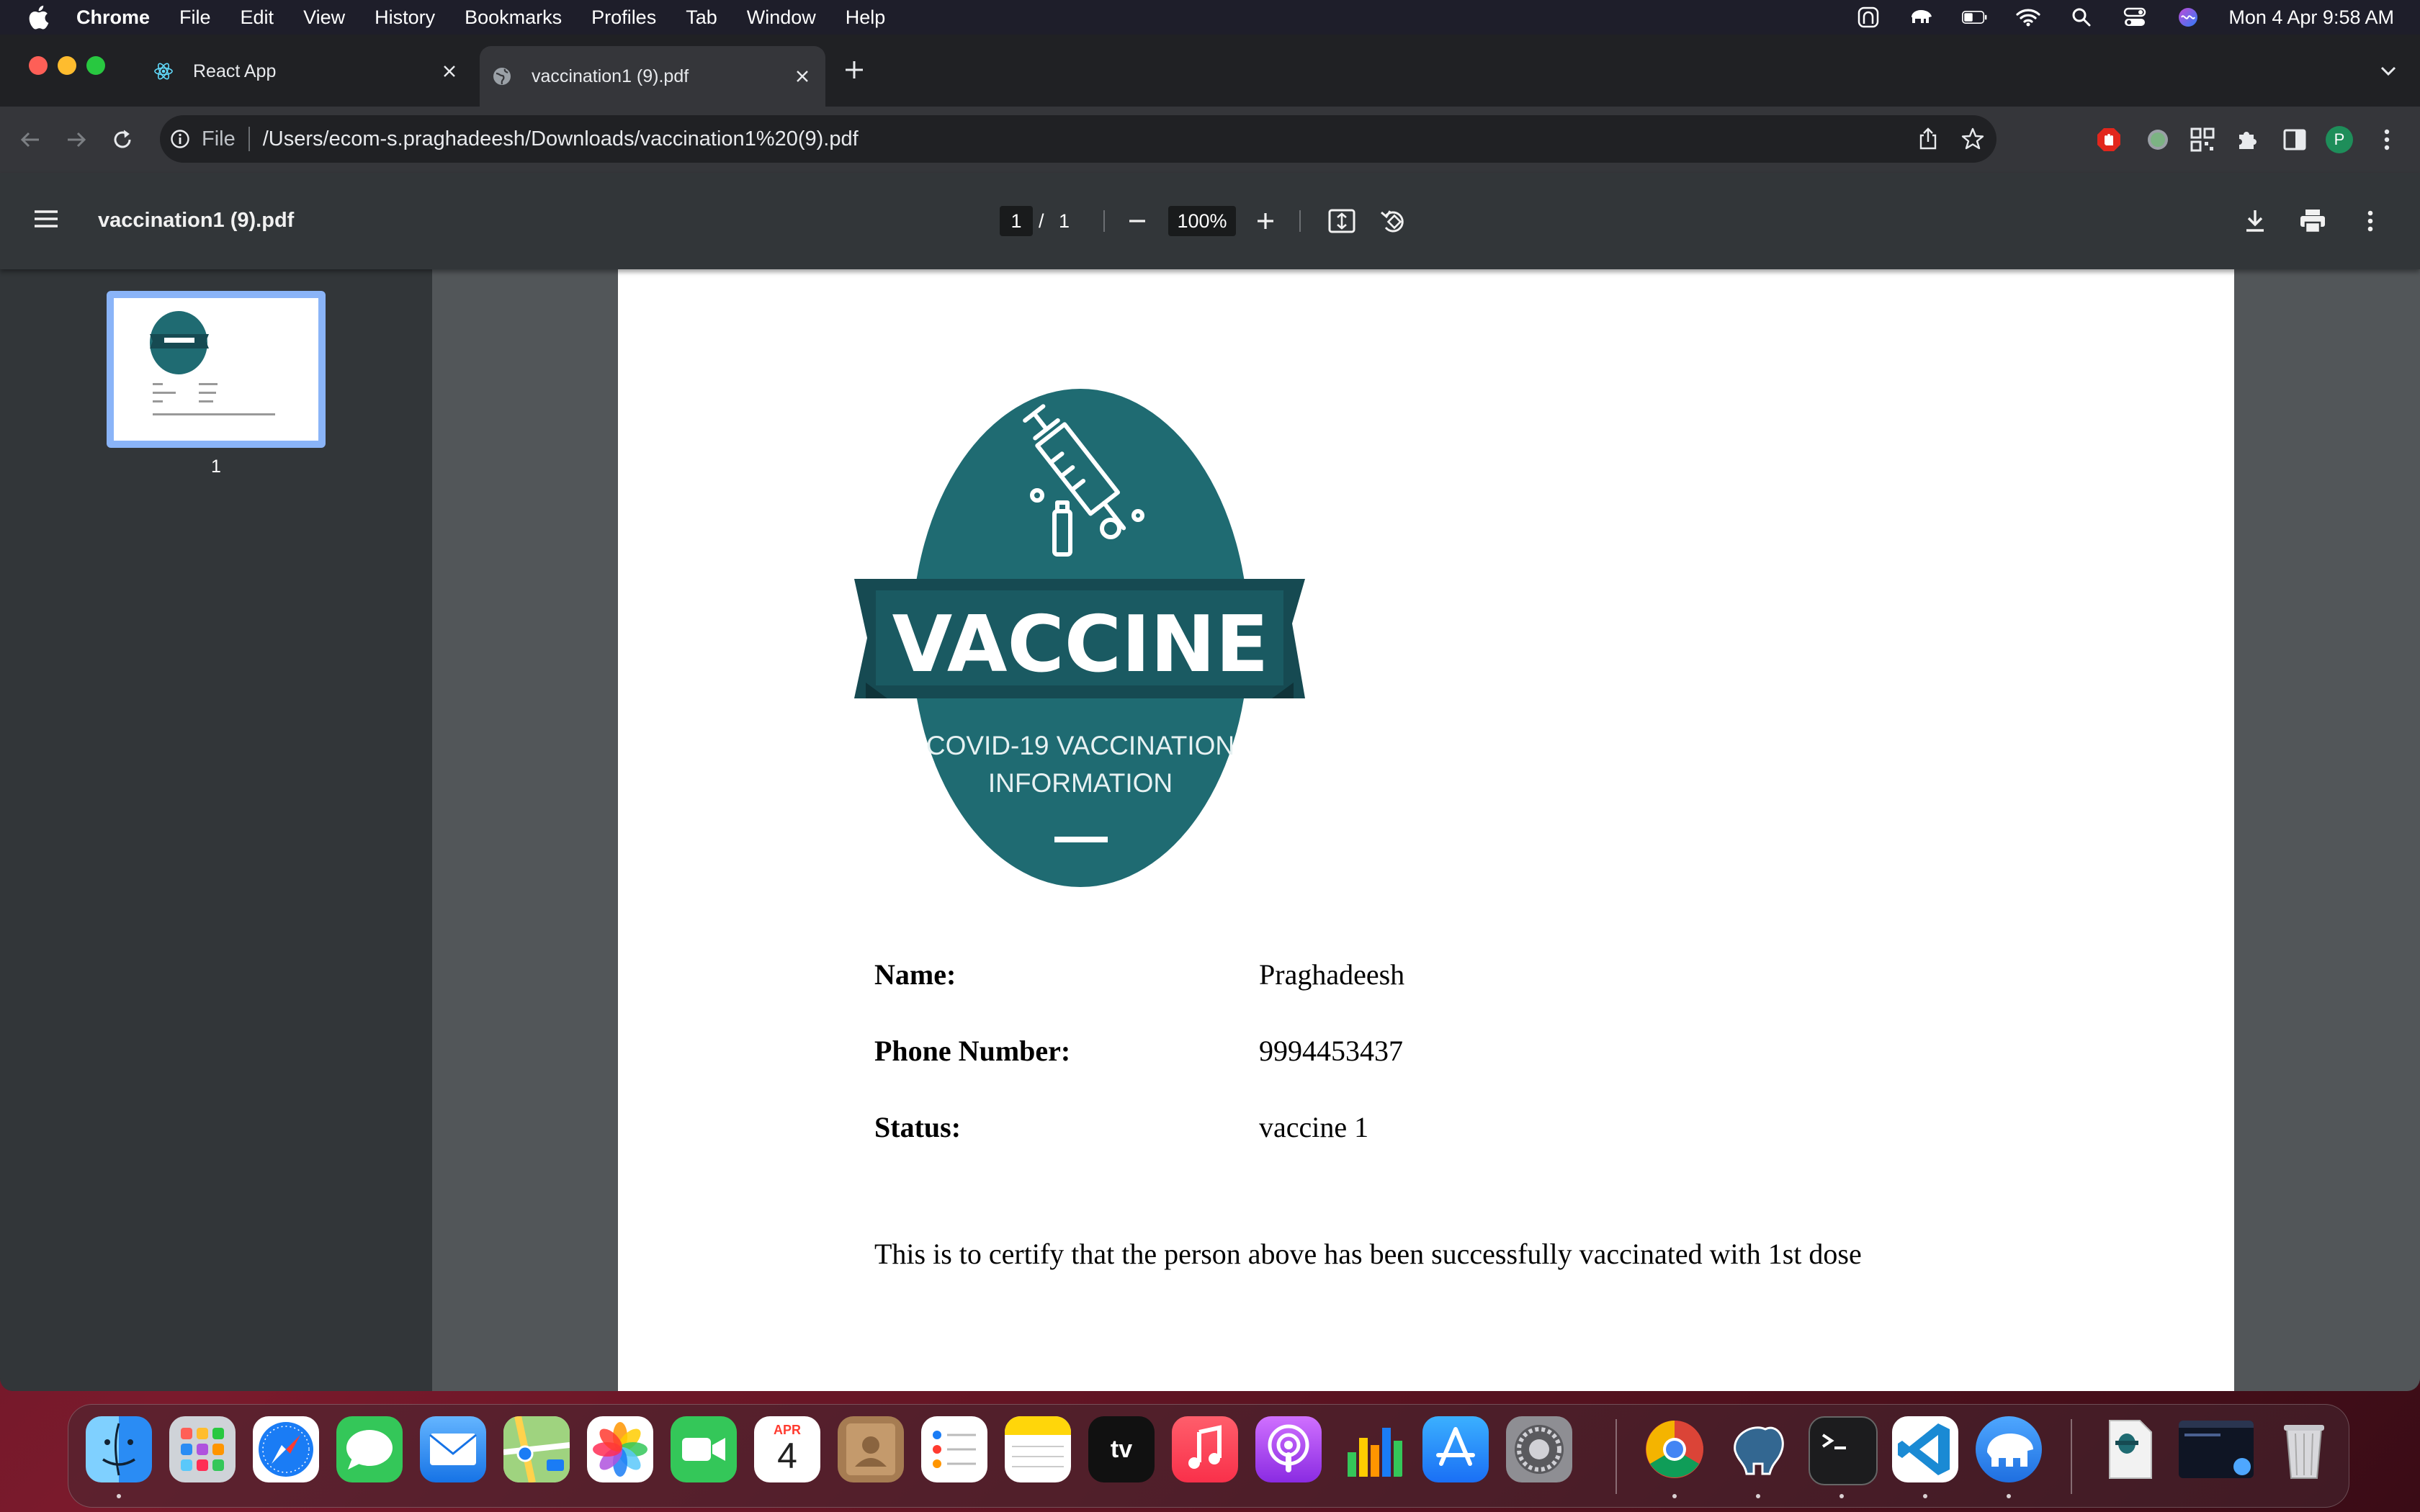  What do you see at coordinates (866, 17) in the screenshot?
I see `menu-help: Help` at bounding box center [866, 17].